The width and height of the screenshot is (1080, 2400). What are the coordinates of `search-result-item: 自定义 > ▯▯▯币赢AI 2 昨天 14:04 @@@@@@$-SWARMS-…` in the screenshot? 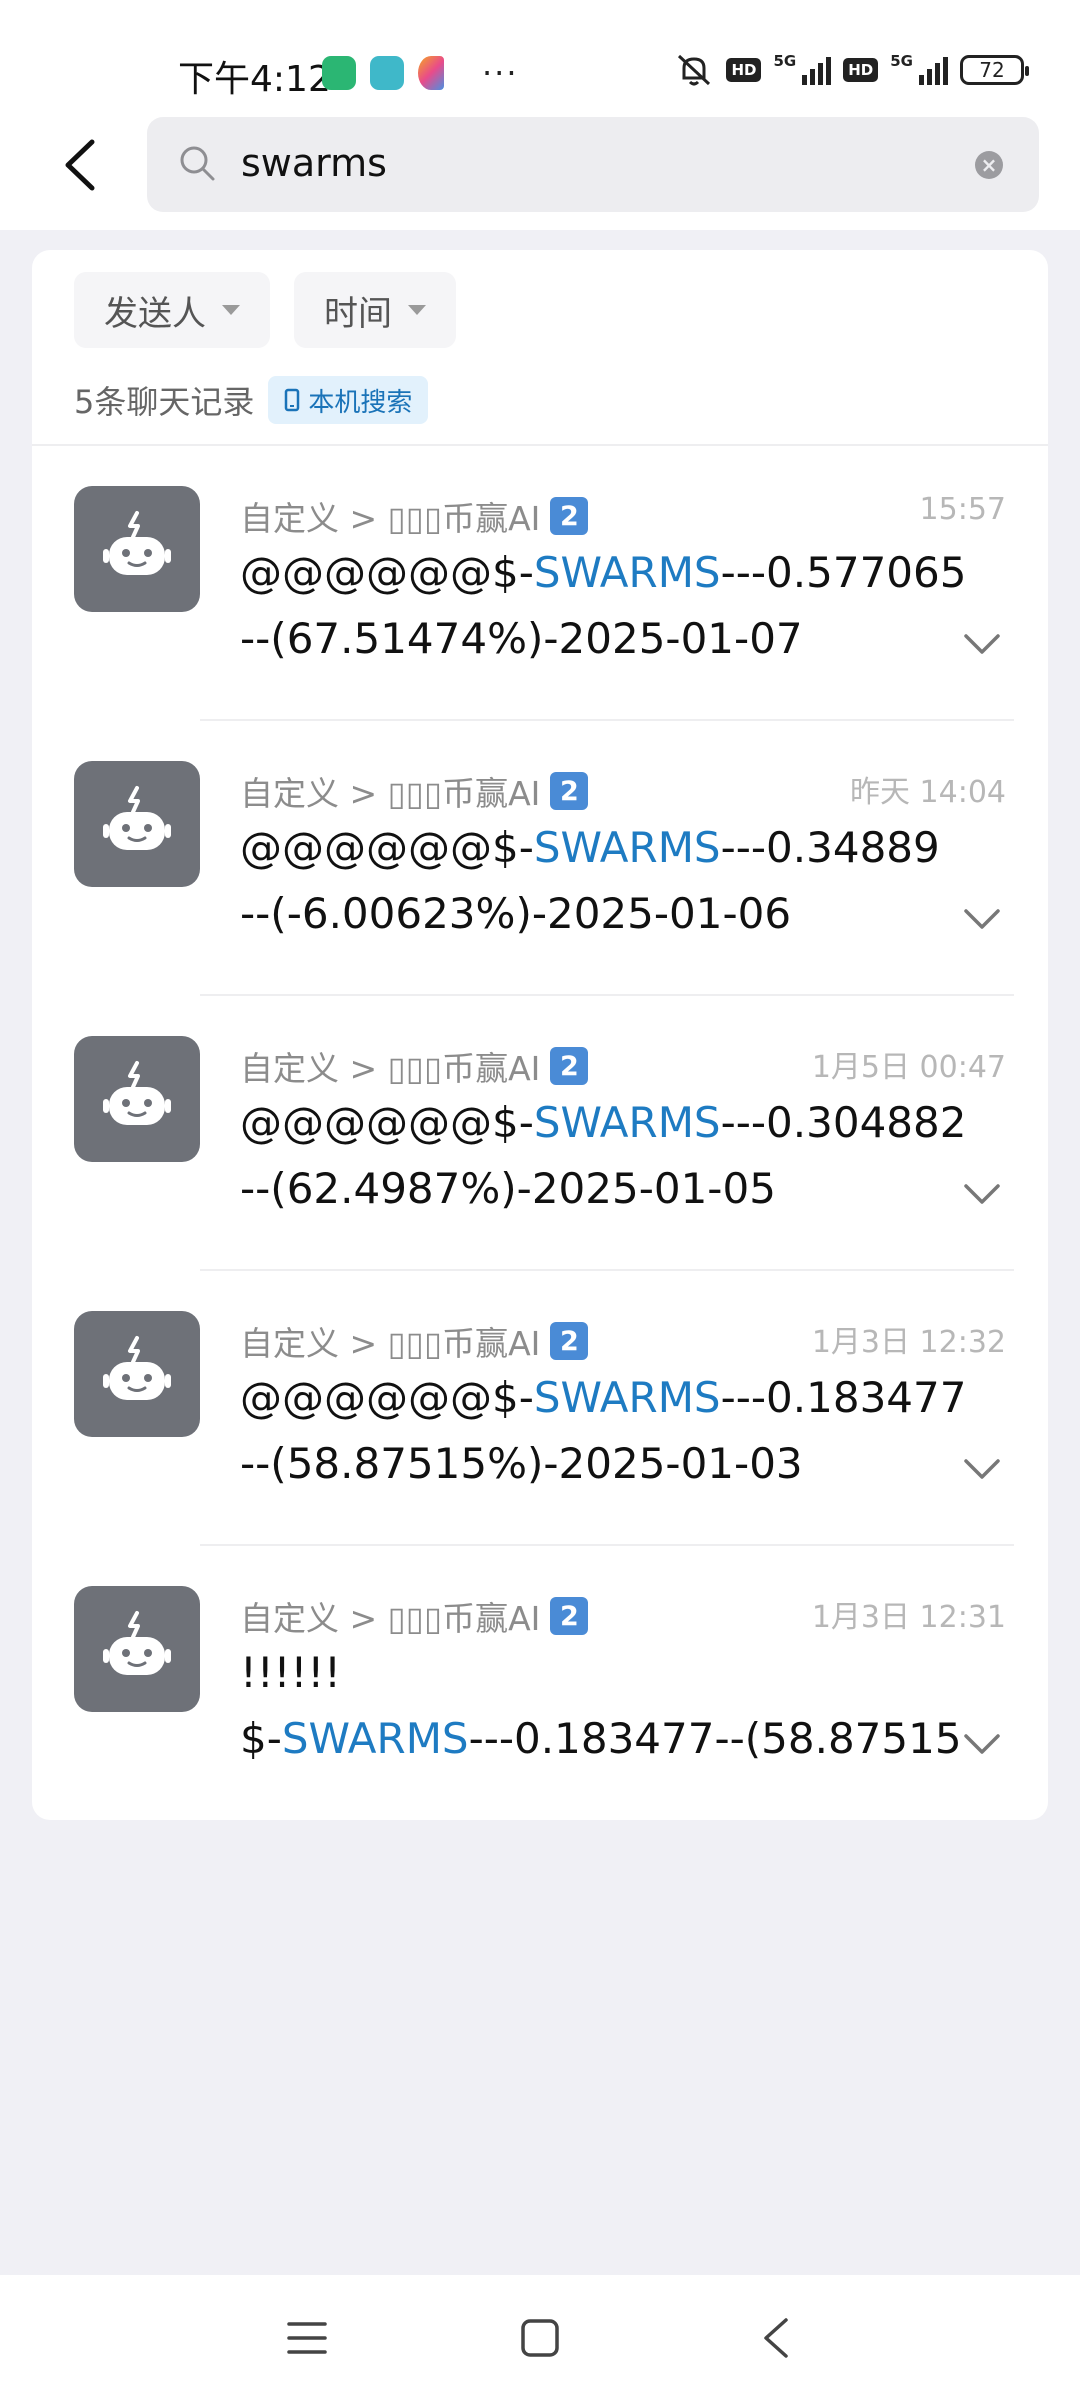 It's located at (540, 858).